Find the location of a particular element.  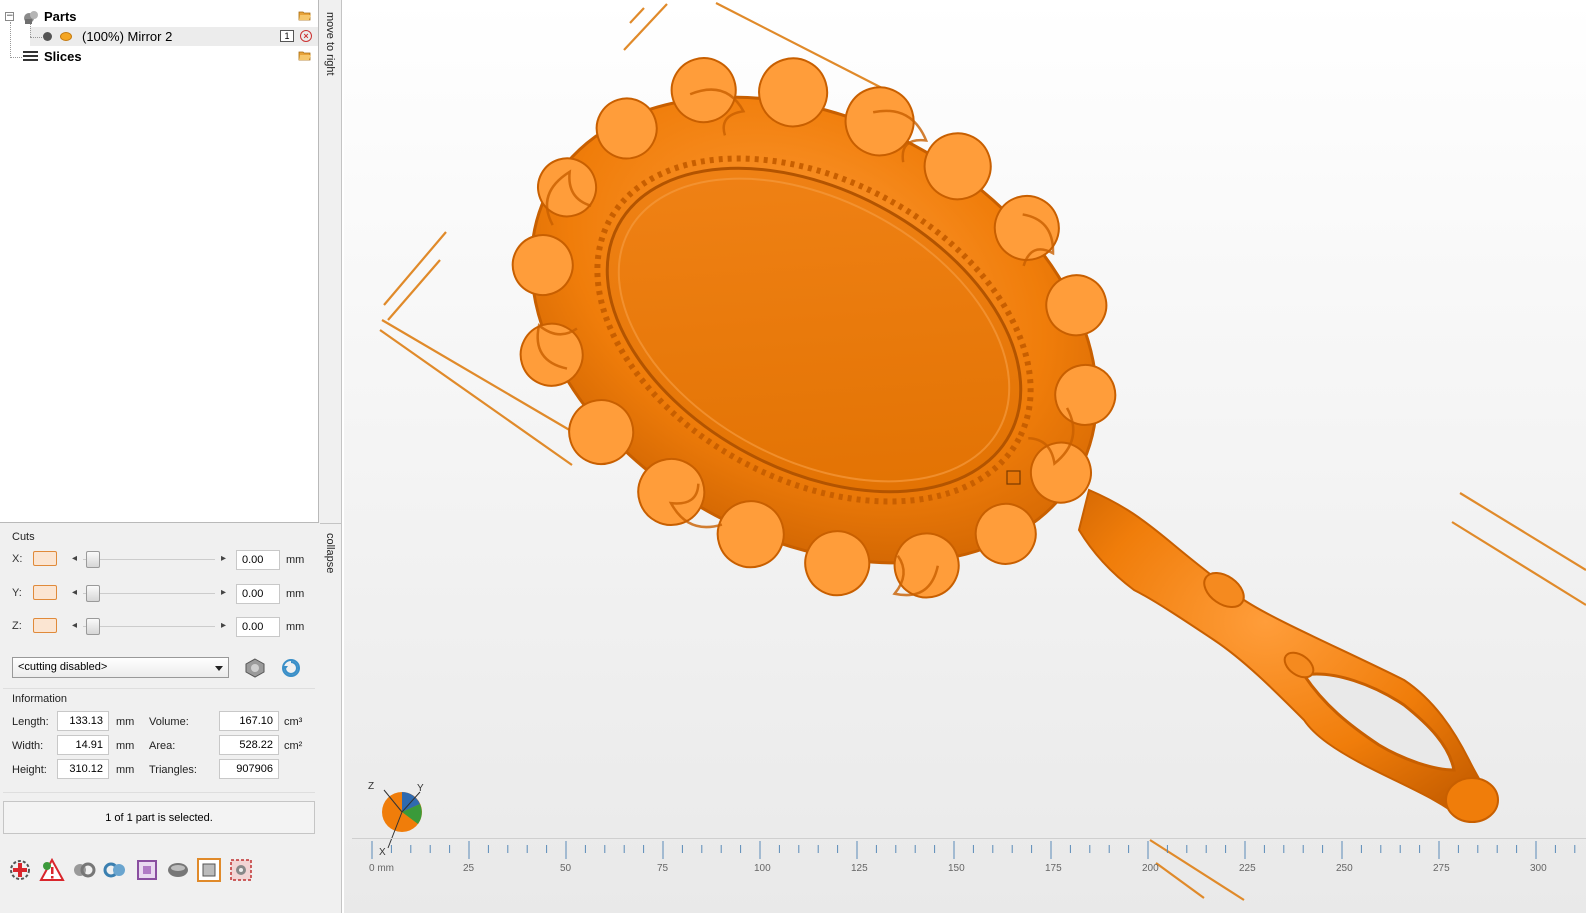

rotate-right-icon is located at coordinates (115, 870).